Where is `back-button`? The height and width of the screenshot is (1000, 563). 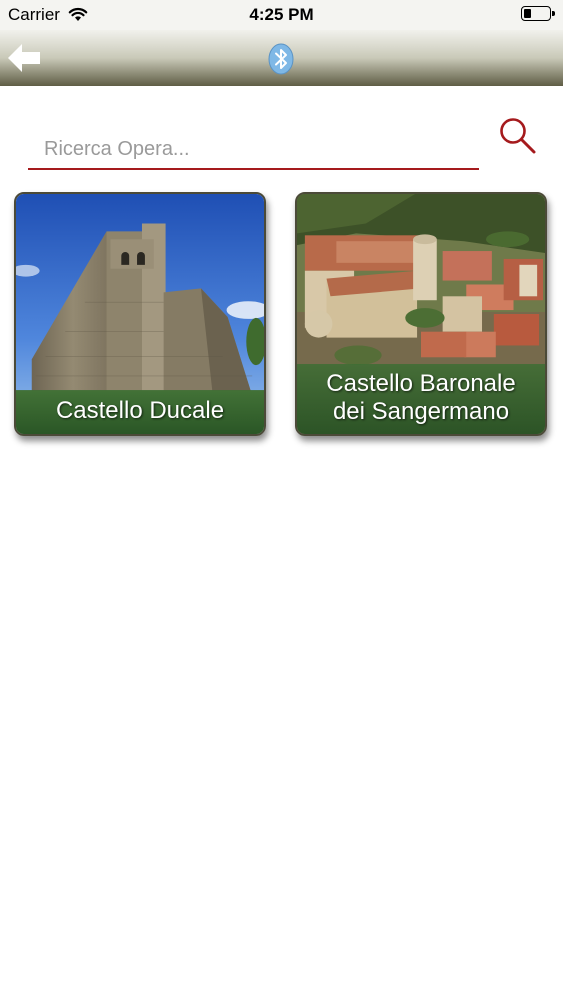 back-button is located at coordinates (25, 58).